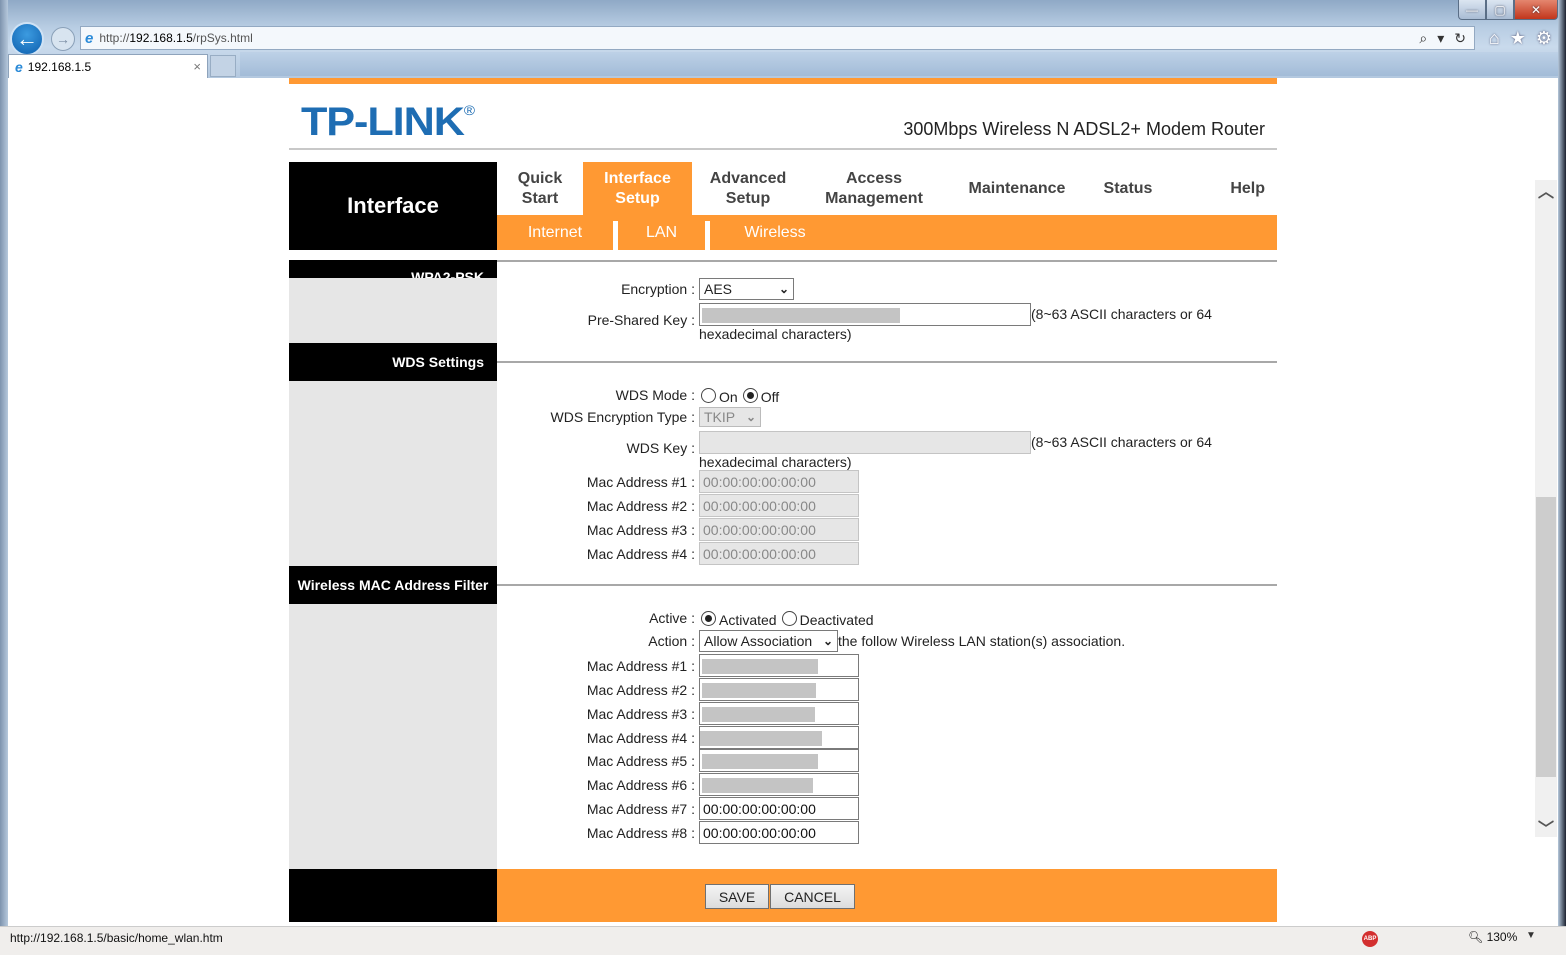  I want to click on psk-label: Pre-Shared Key :, so click(641, 320).